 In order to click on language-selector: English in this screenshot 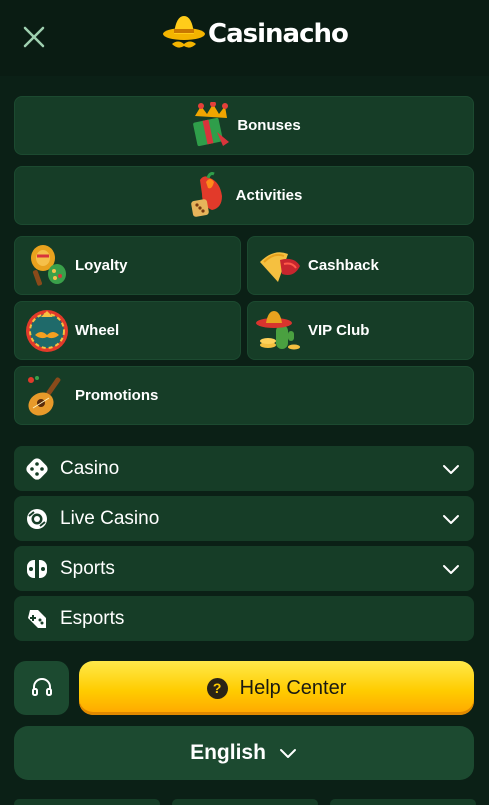, I will do `click(244, 753)`.